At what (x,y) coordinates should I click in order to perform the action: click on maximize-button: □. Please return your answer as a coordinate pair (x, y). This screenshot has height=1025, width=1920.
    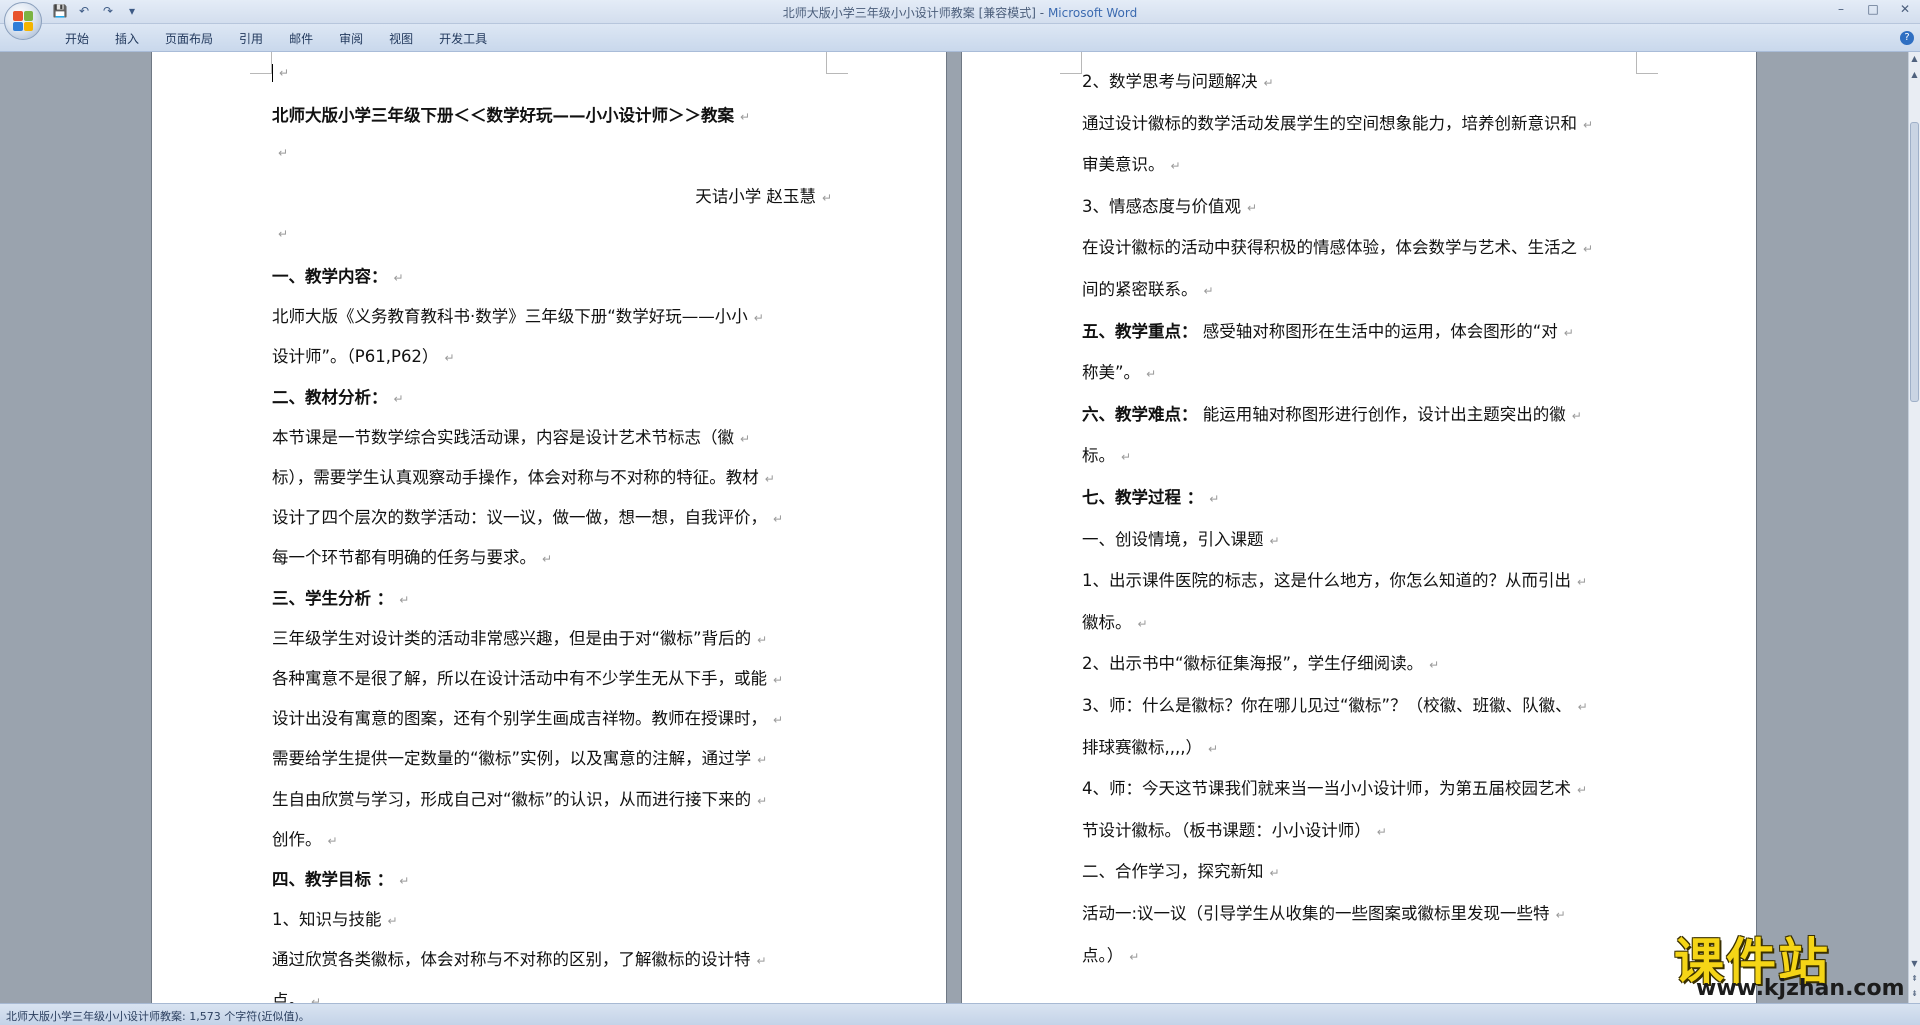
    Looking at the image, I should click on (1873, 9).